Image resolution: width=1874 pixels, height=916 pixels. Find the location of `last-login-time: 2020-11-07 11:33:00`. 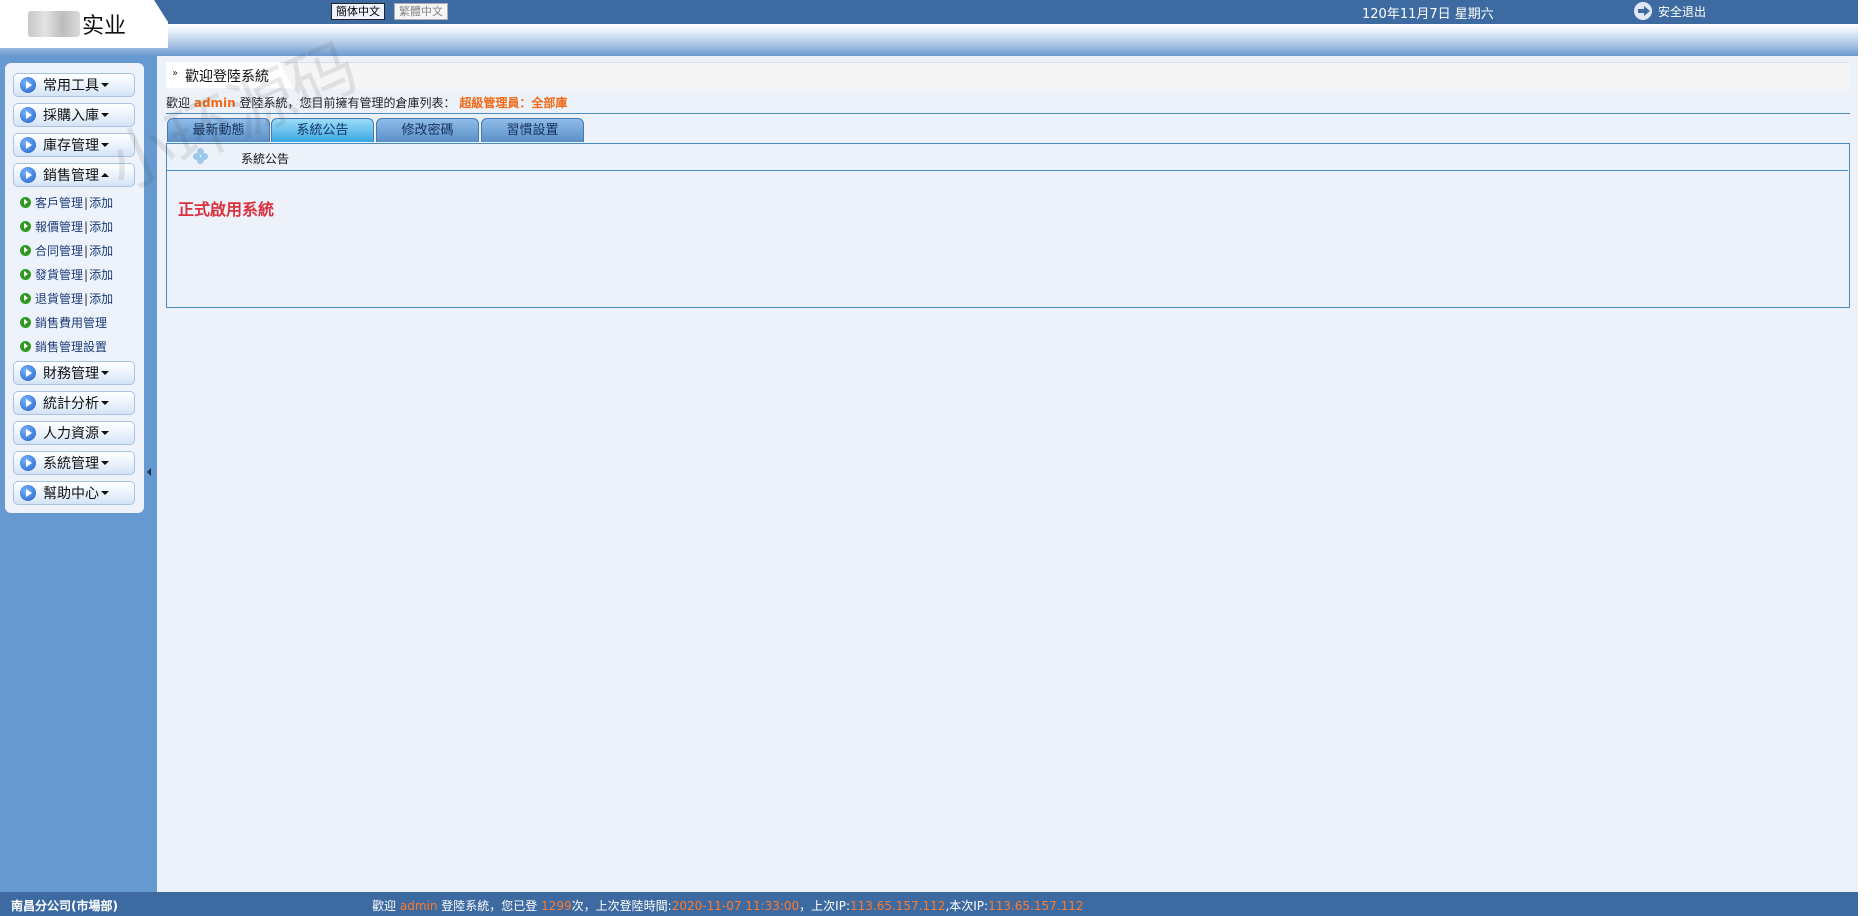

last-login-time: 2020-11-07 11:33:00 is located at coordinates (735, 906).